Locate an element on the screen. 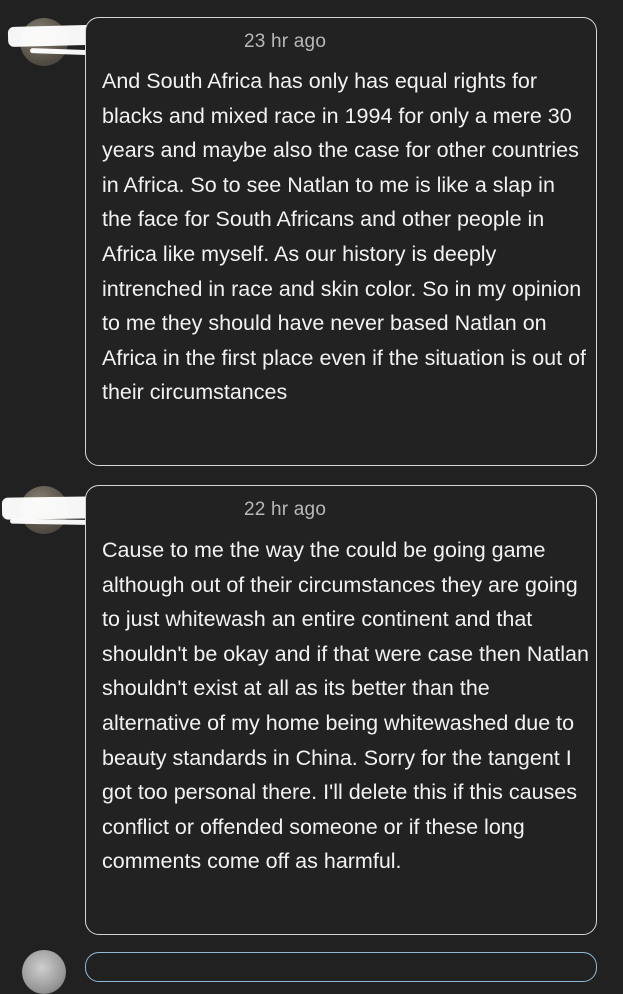 This screenshot has width=623, height=994. user-avatar is located at coordinates (44, 972).